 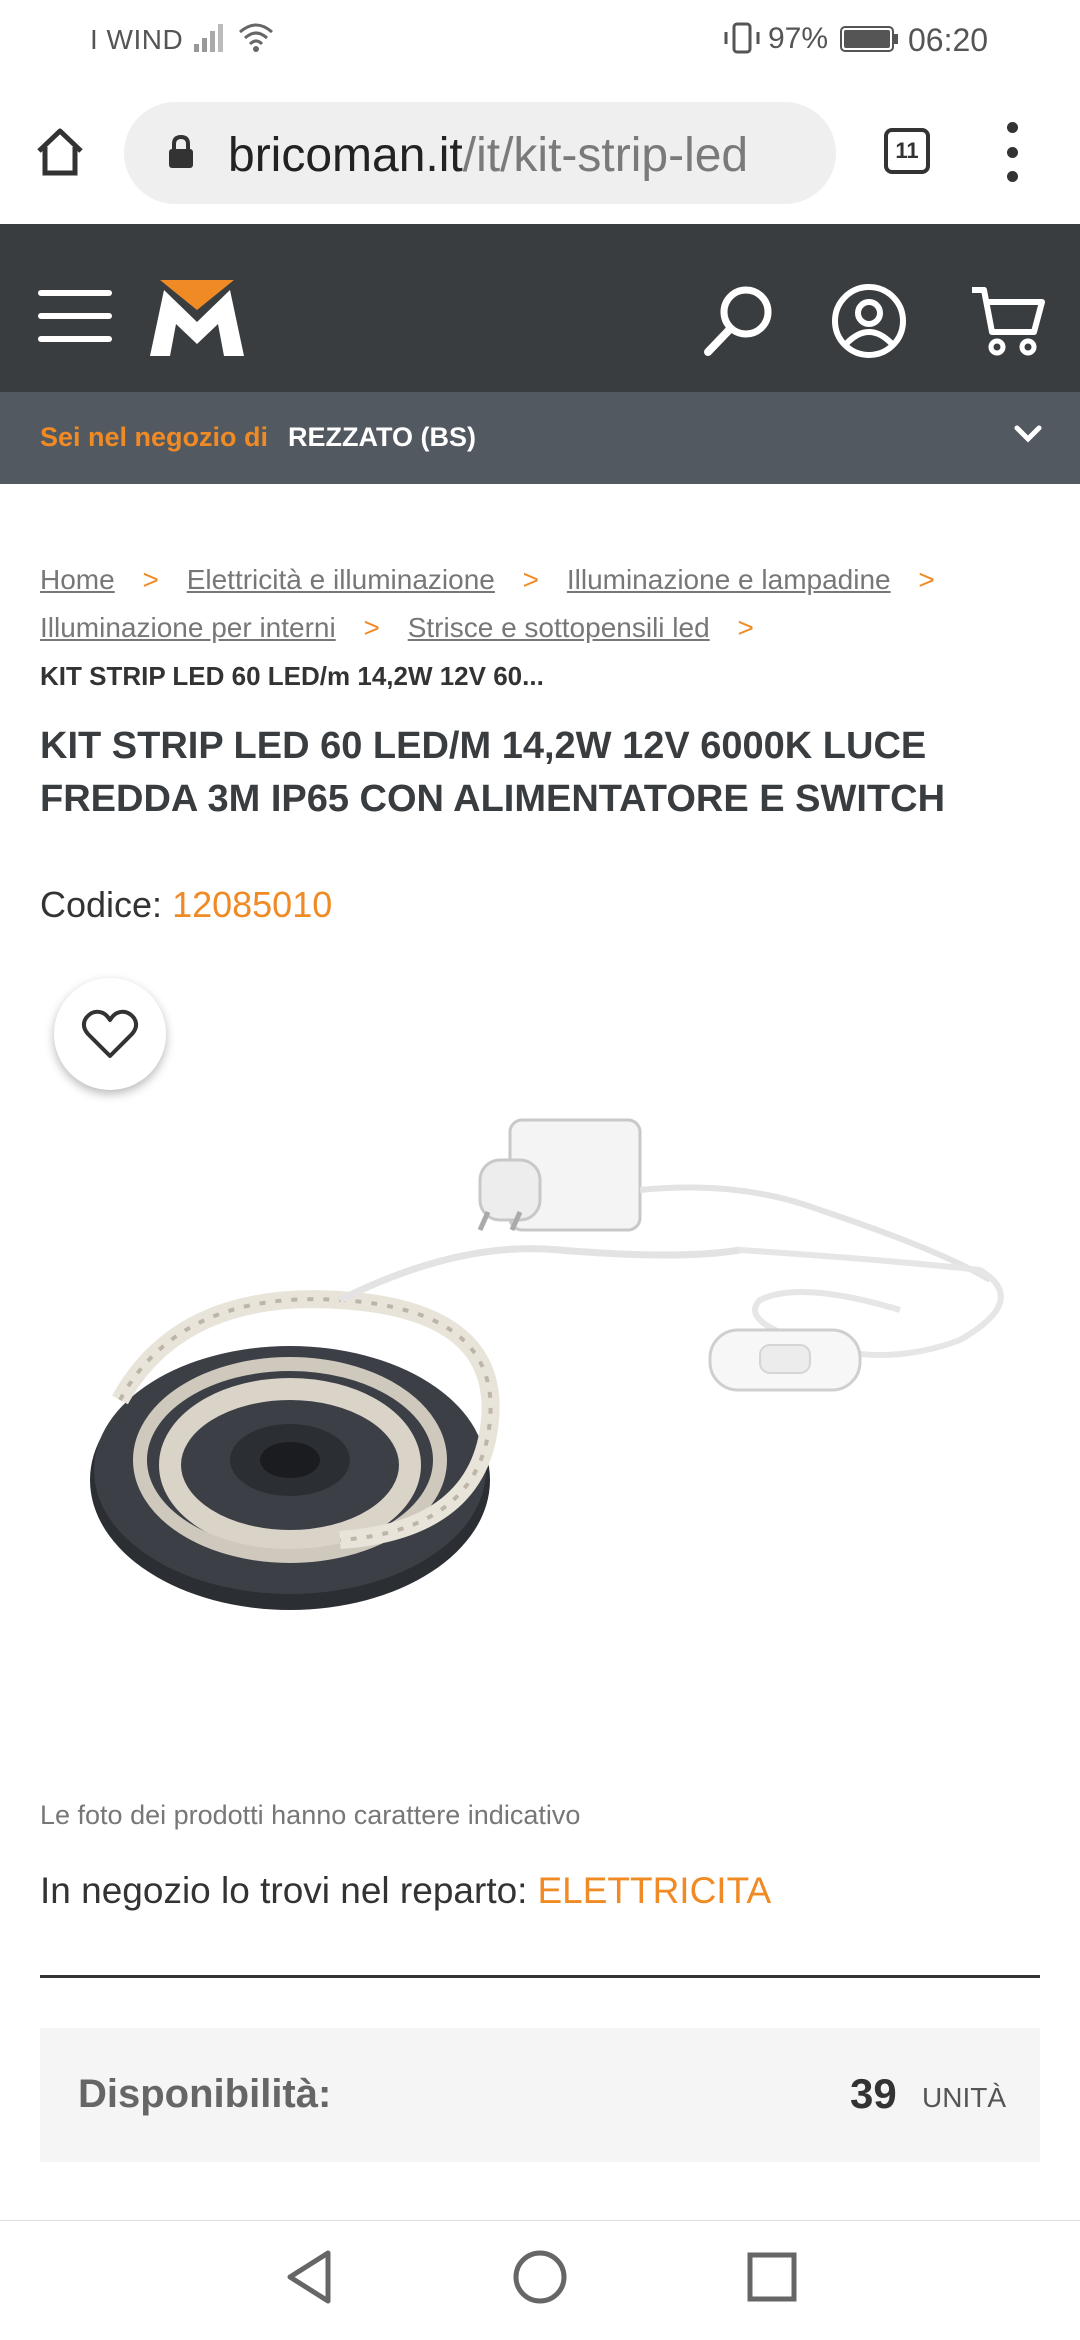 I want to click on back-triangle-icon, so click(x=310, y=2277).